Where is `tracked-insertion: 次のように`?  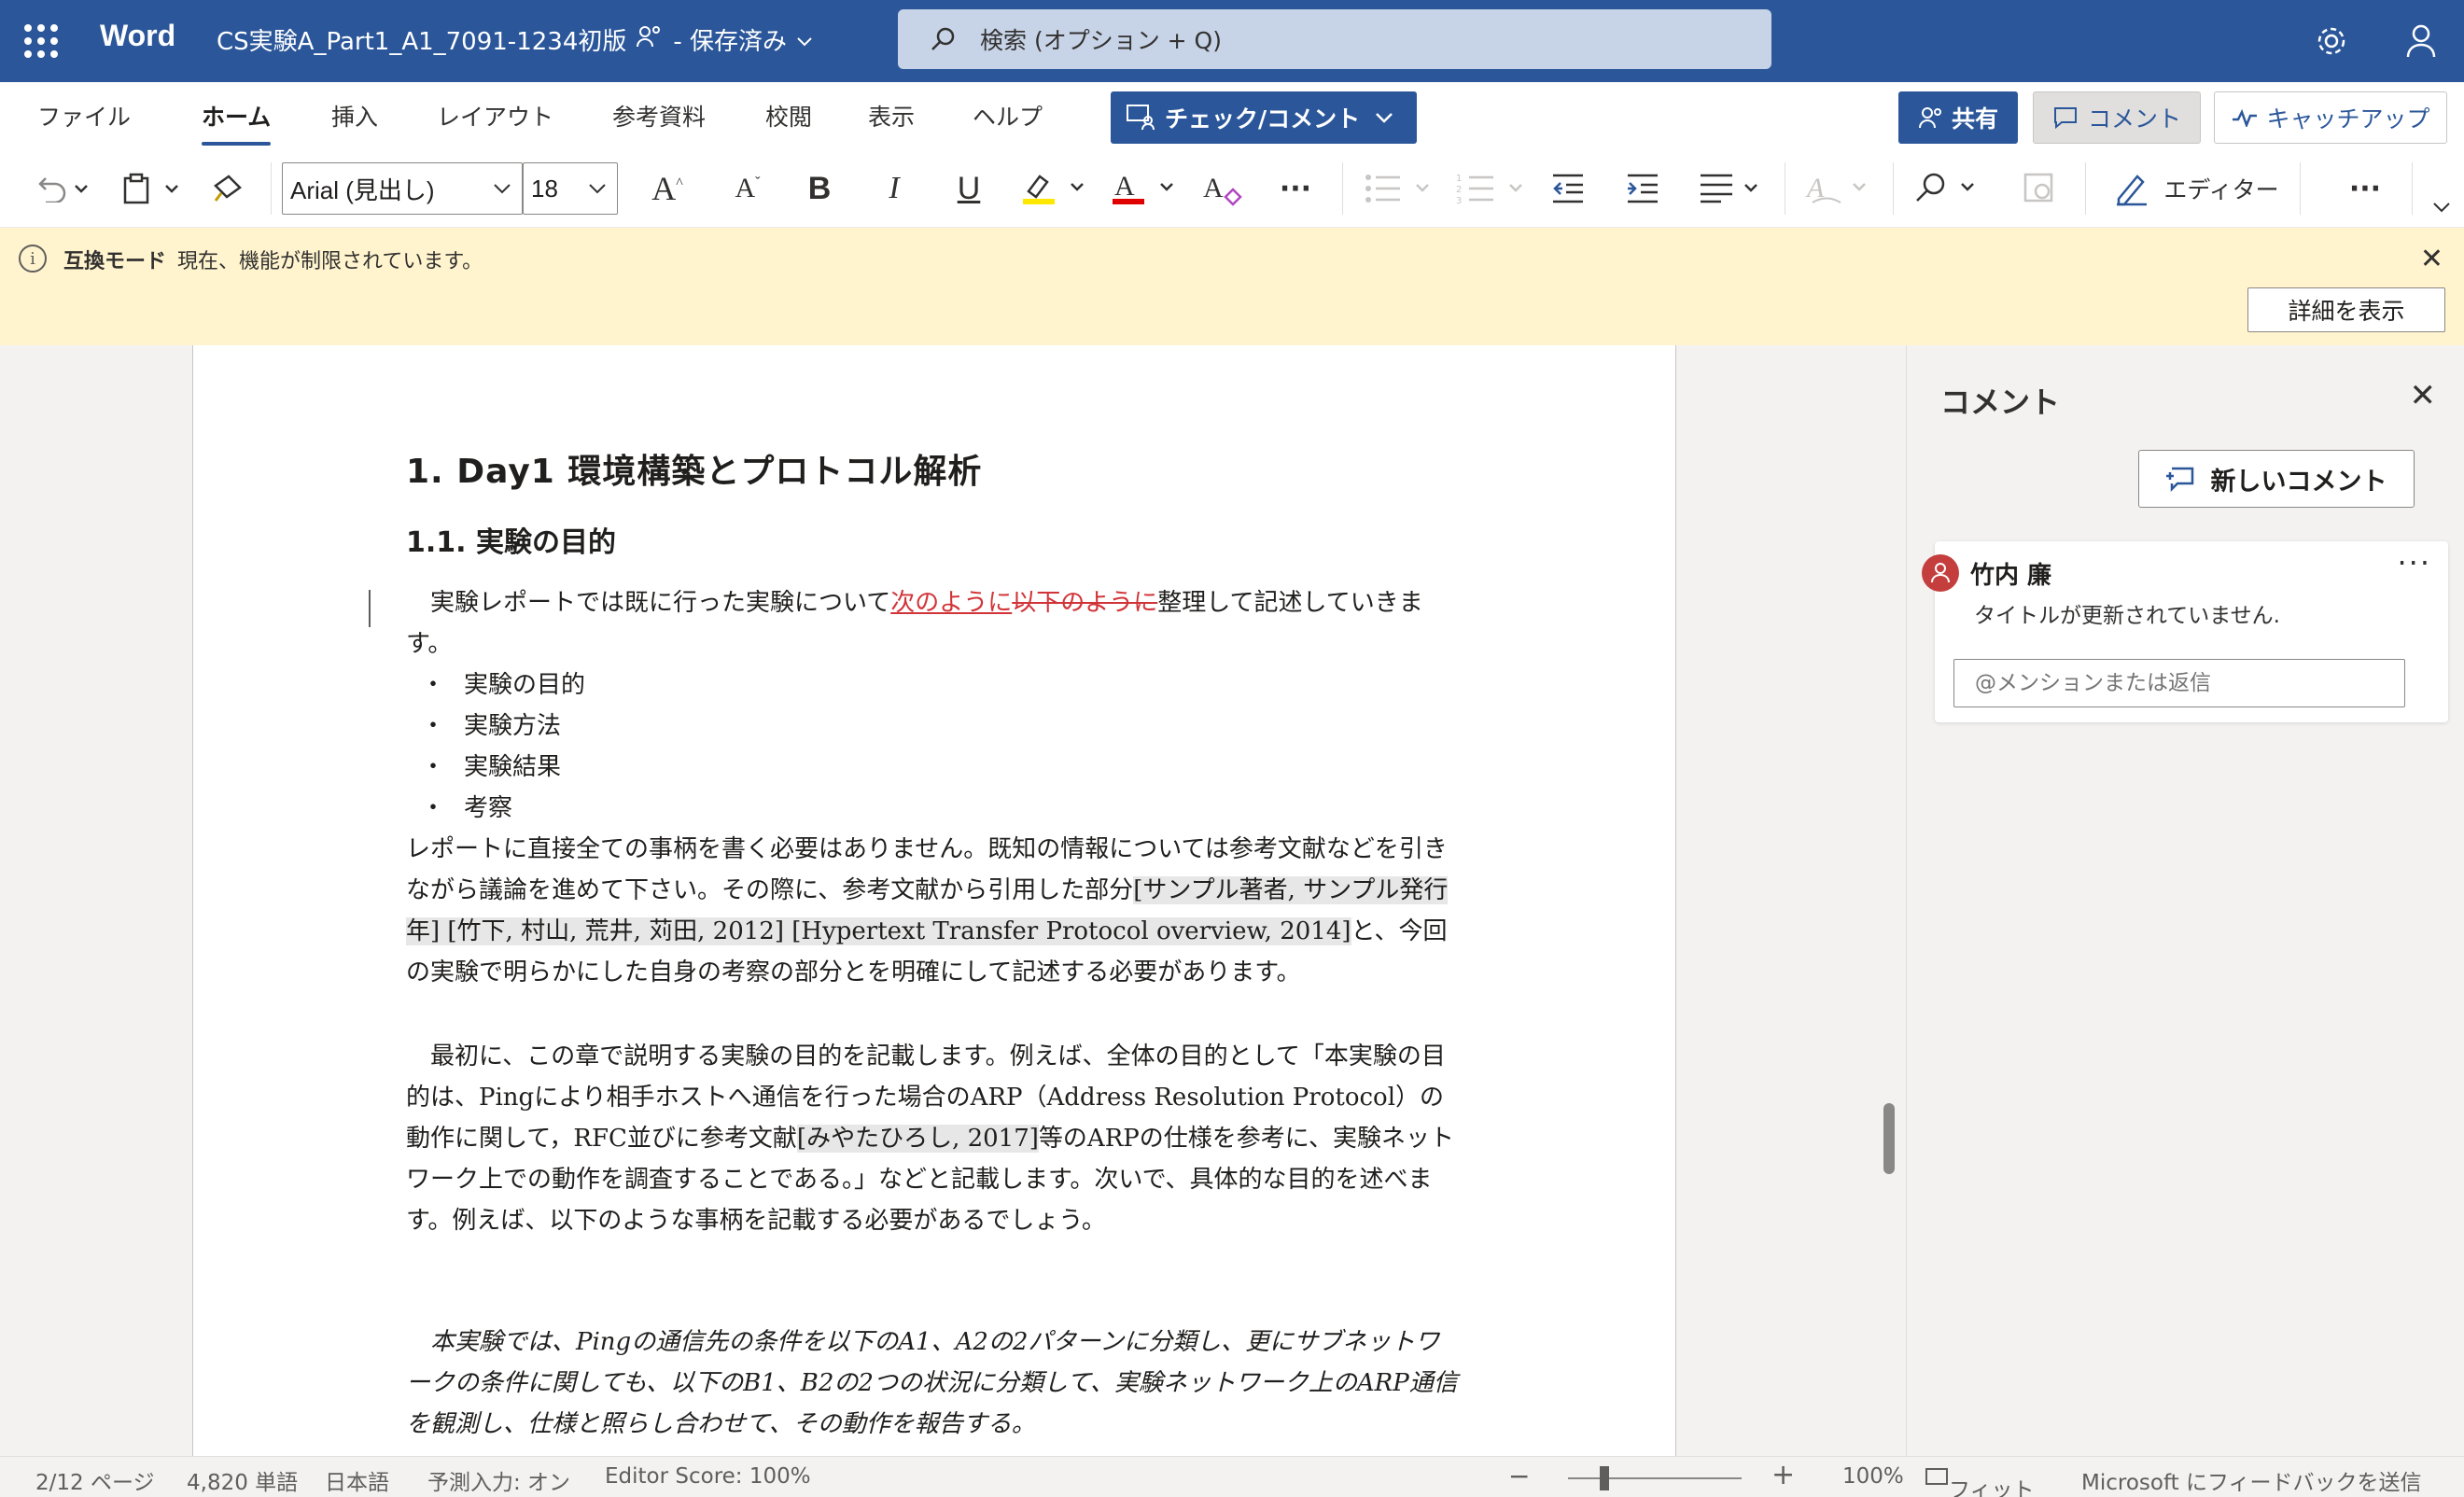
tracked-insertion: 次のように is located at coordinates (951, 603).